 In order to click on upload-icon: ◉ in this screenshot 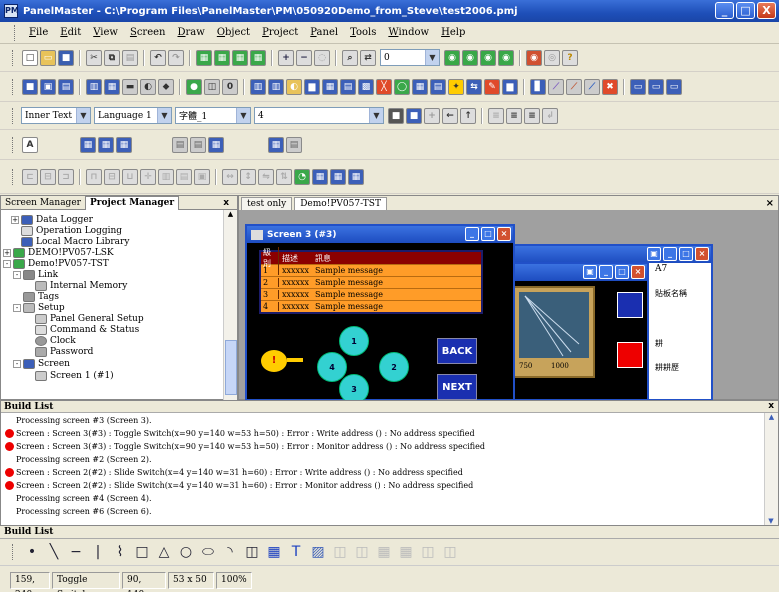, I will do `click(534, 57)`.